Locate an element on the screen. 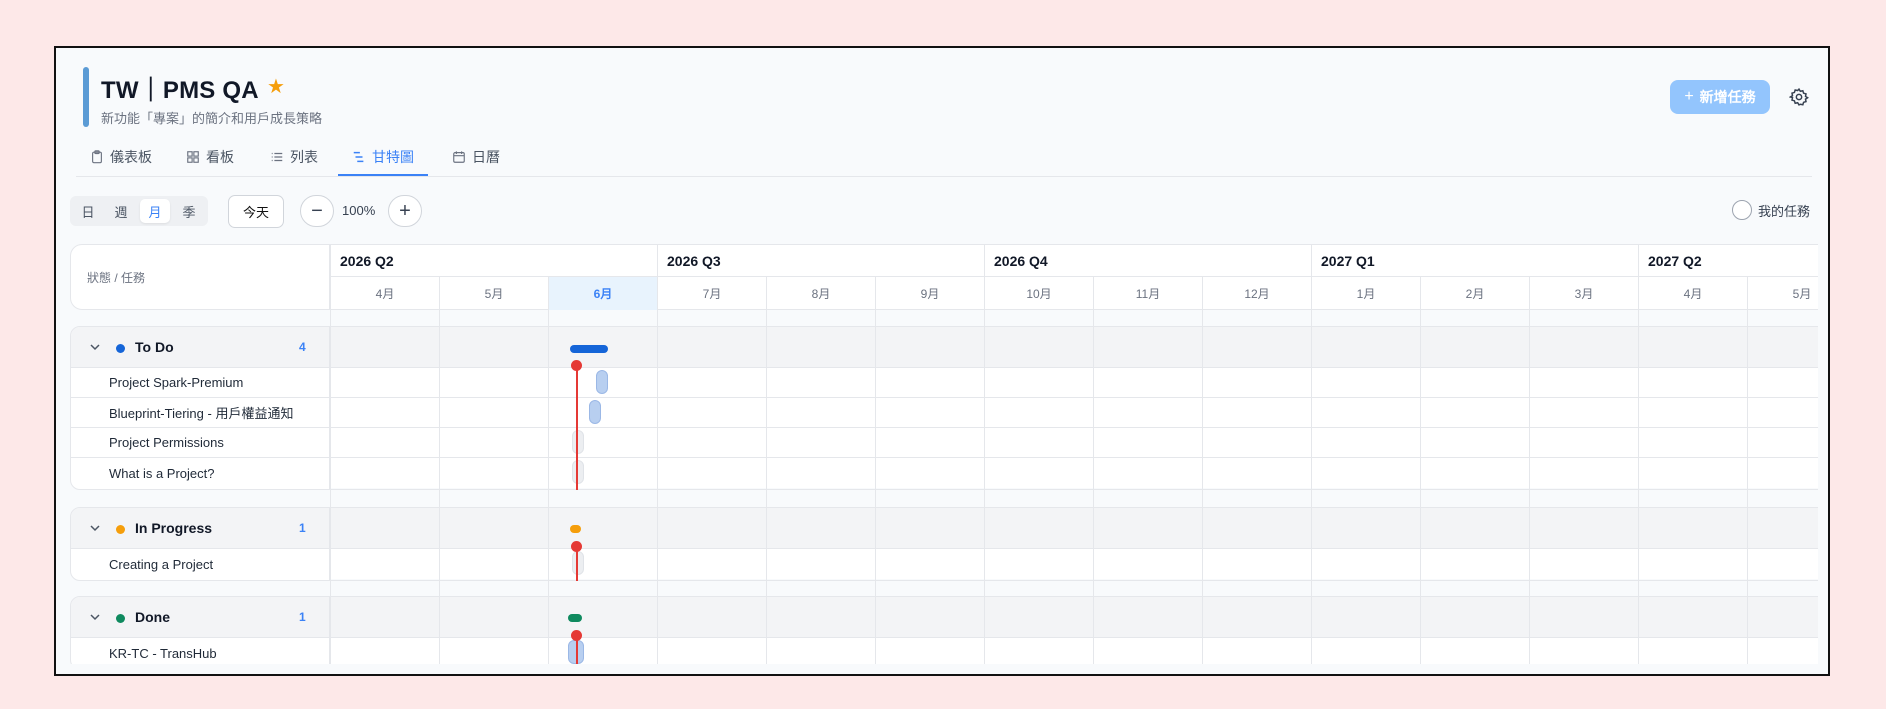 The image size is (1886, 709). view-tabs: 儀表板 看板 列表 甘特圖 日曆 is located at coordinates (944, 158).